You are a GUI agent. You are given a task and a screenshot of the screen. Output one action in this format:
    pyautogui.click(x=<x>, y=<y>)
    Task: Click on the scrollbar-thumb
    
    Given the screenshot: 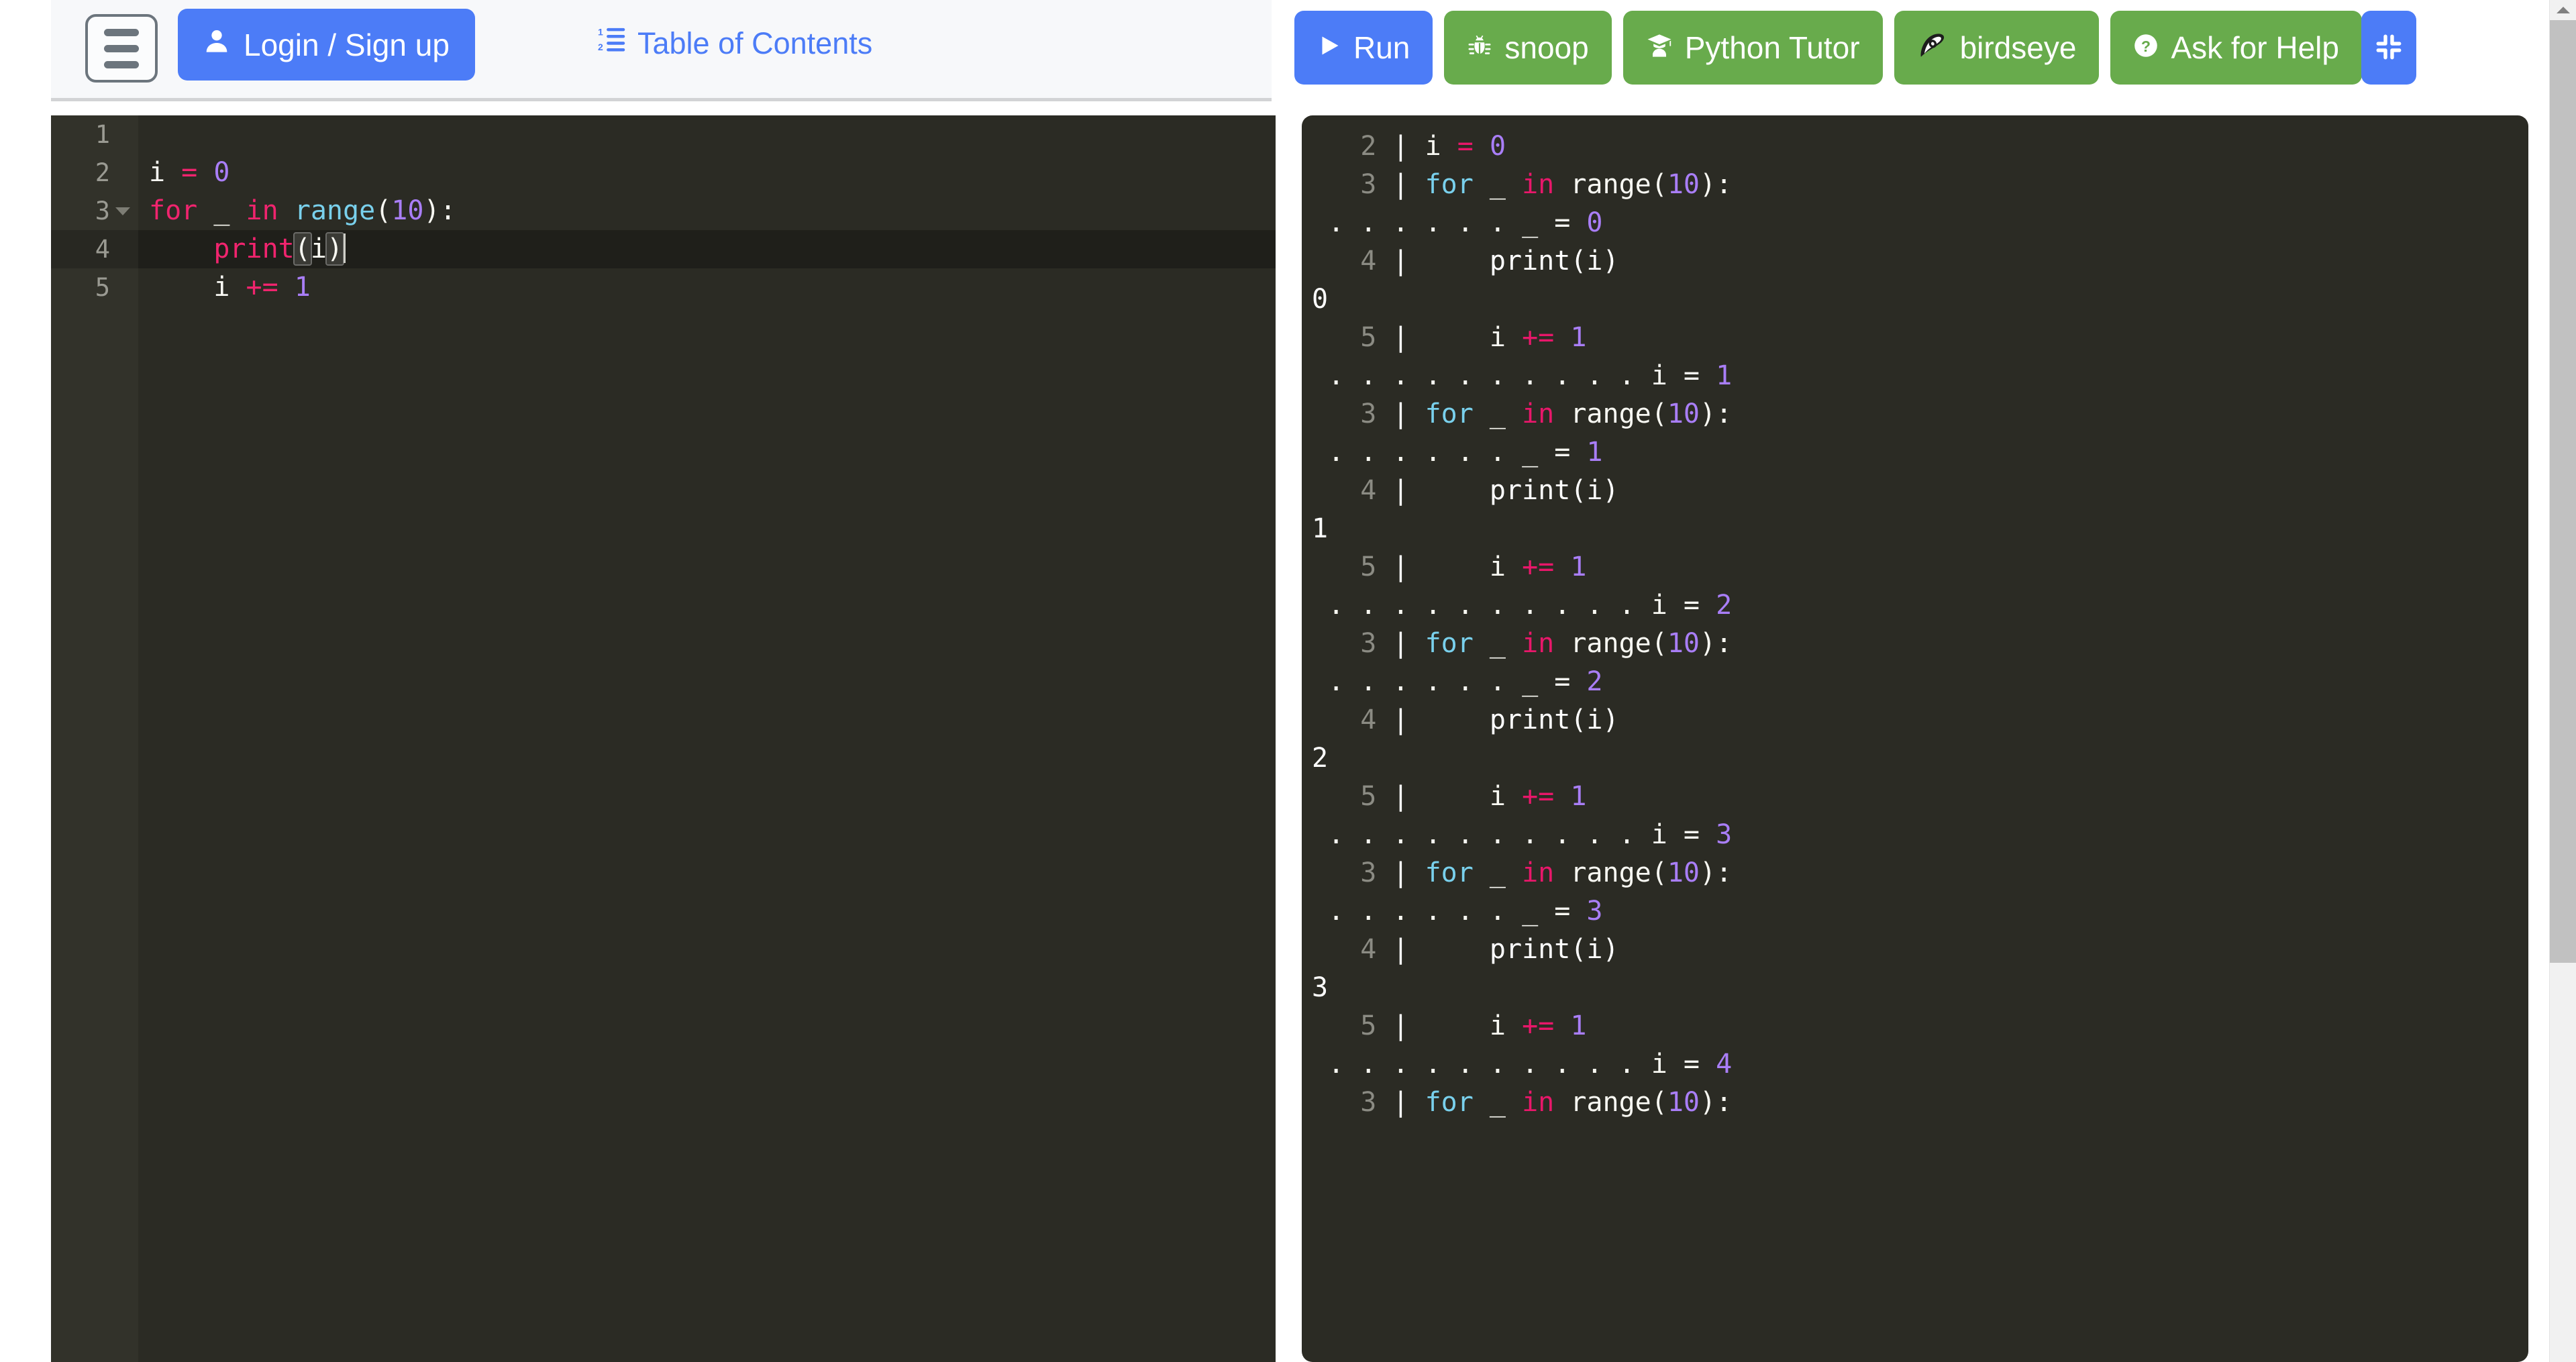 What is the action you would take?
    pyautogui.click(x=2563, y=492)
    